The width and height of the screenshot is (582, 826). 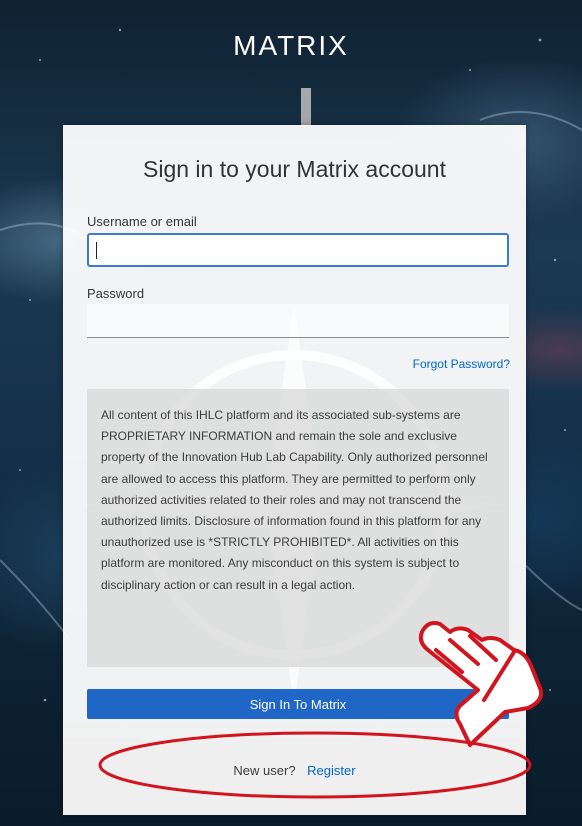 What do you see at coordinates (298, 321) in the screenshot?
I see `password-input` at bounding box center [298, 321].